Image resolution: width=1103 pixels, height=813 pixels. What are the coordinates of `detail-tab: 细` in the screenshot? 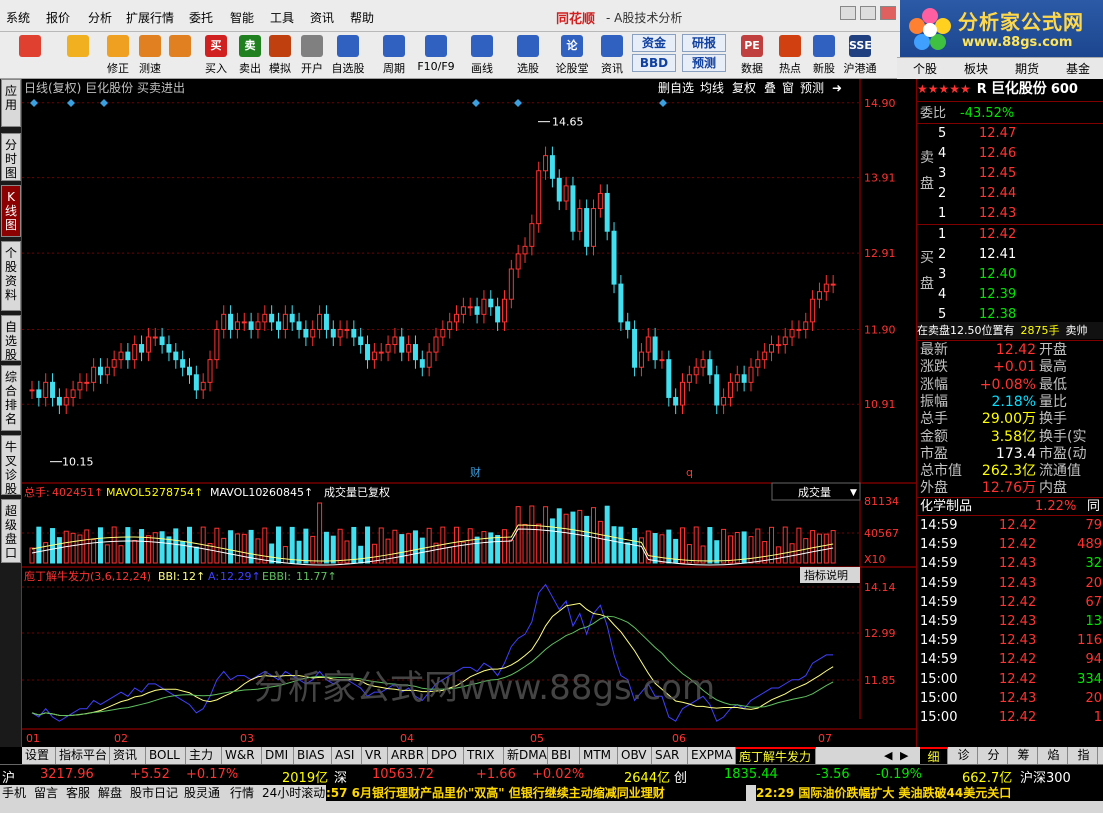 It's located at (934, 755).